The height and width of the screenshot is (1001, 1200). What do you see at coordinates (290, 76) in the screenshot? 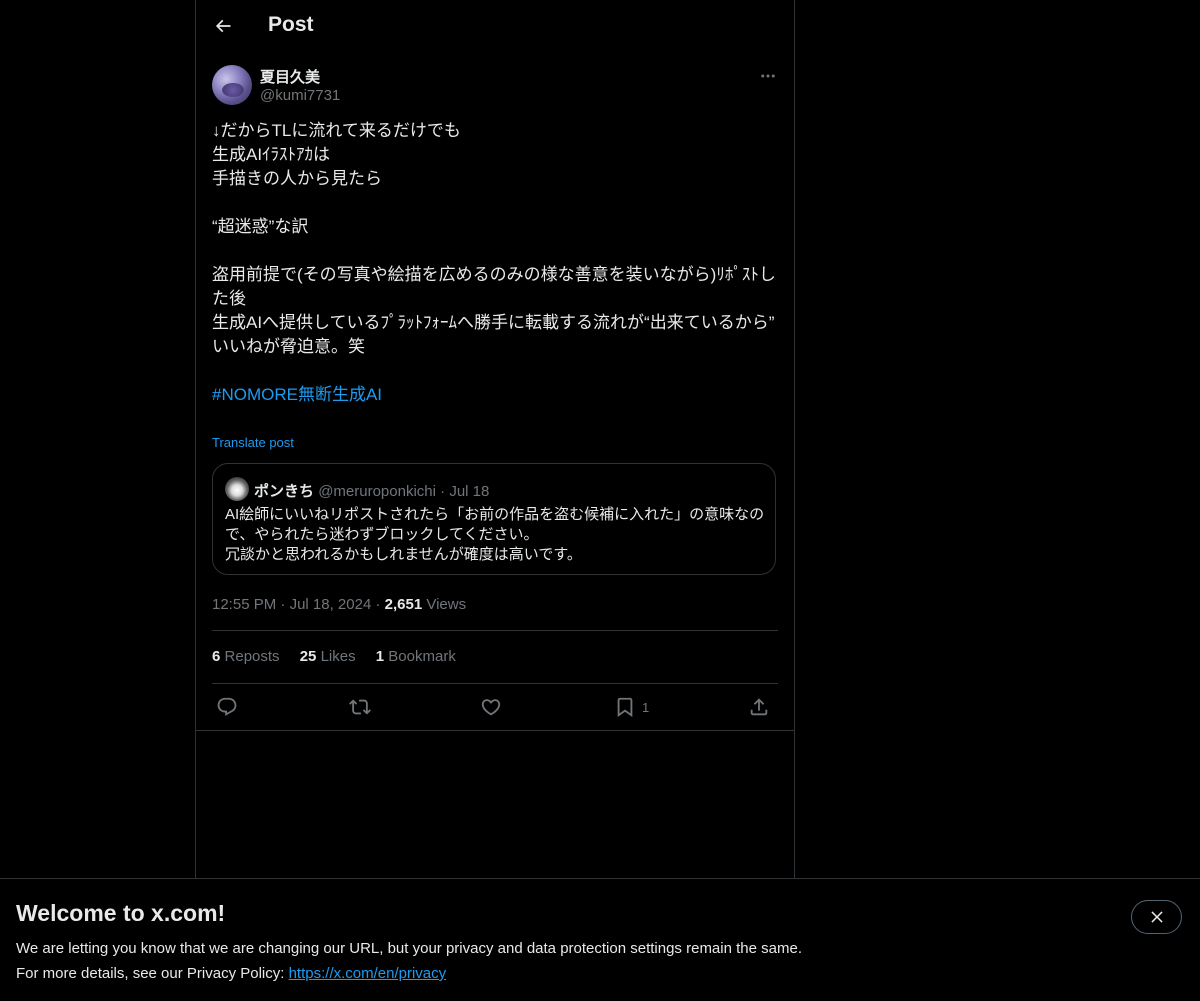
I see `author-name: 夏目久美` at bounding box center [290, 76].